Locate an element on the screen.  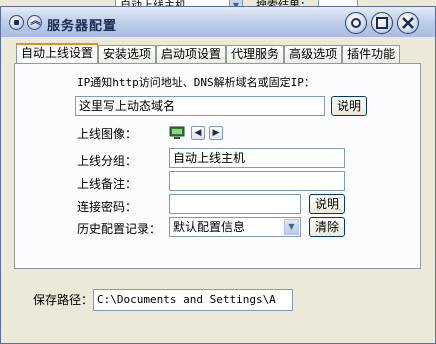
tab-strip: 自动上线设置 安装选项 启动项设置 代理服务 高级选项 插件功能 is located at coordinates (208, 53).